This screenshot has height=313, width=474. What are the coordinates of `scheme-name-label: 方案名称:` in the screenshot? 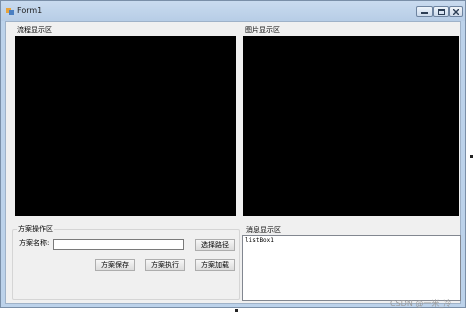 It's located at (34, 243).